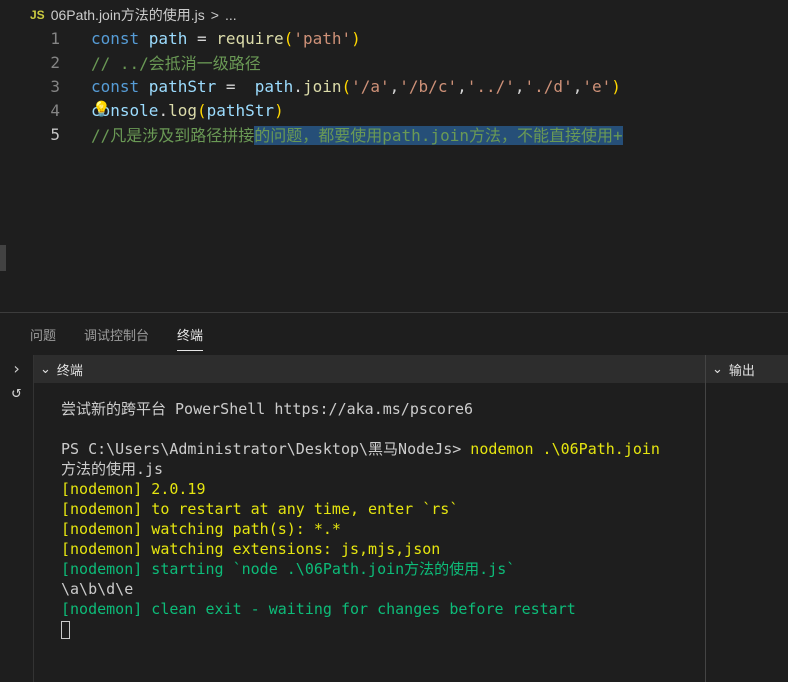  I want to click on code-line: 5 //凡是涉及到路径拼接的问题，都要使用path.join方法，不能直接使用+, so click(394, 134).